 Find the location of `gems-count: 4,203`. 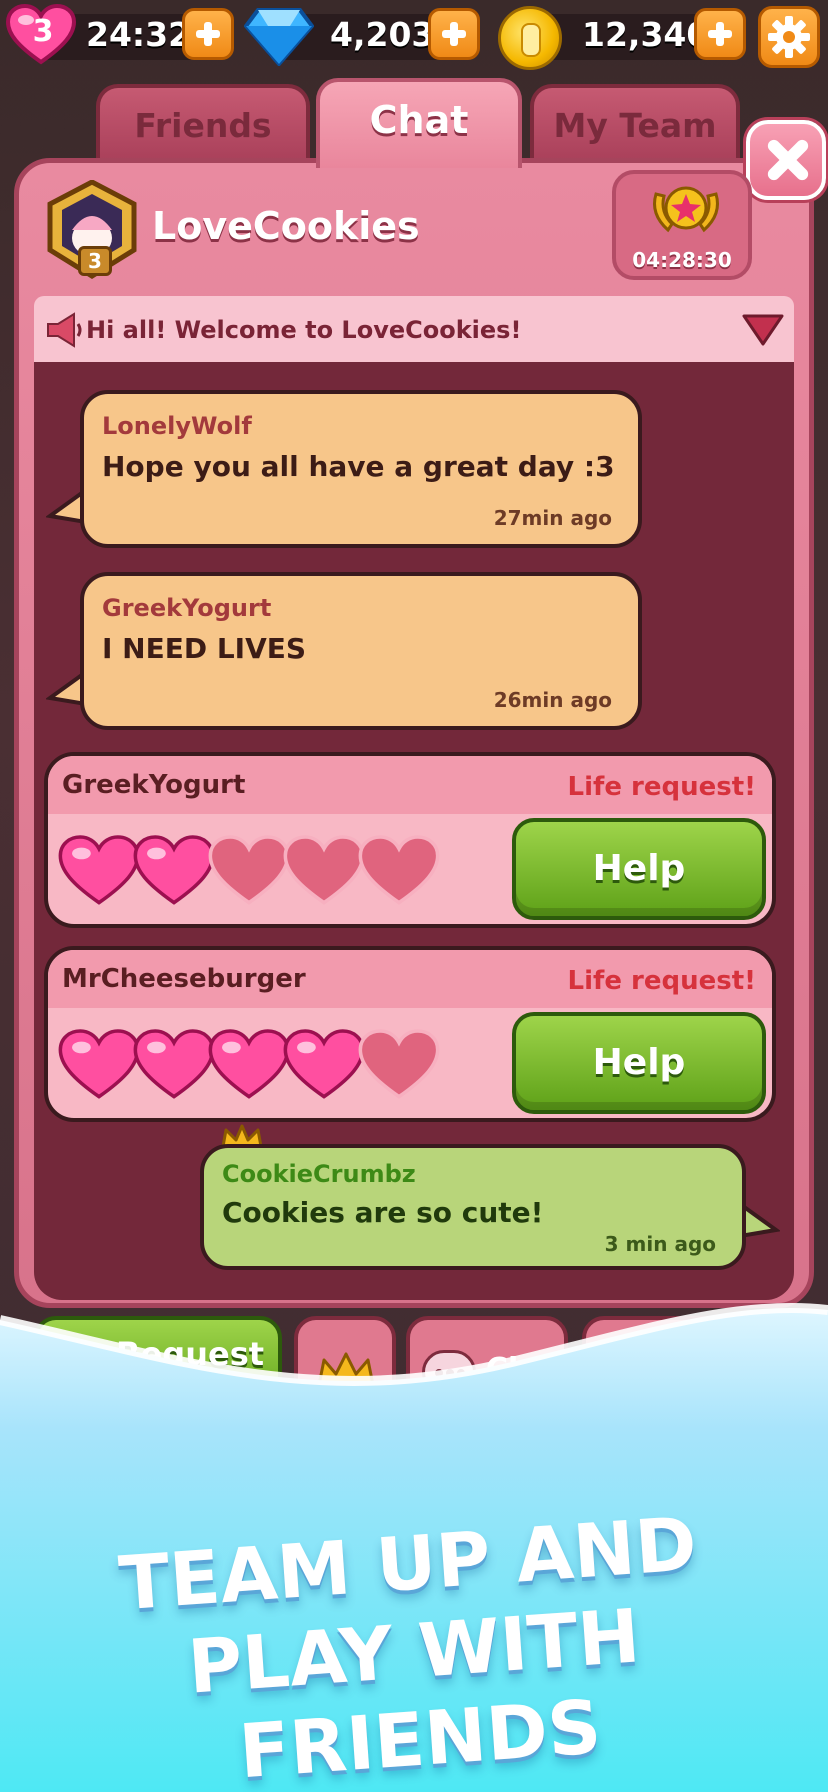

gems-count: 4,203 is located at coordinates (382, 34).